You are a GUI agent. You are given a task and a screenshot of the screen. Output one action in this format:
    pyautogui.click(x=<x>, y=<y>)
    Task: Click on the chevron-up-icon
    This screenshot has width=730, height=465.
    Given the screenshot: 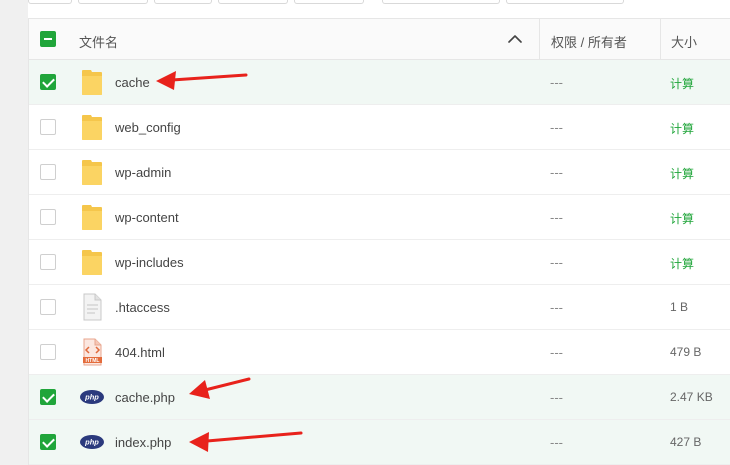 What is the action you would take?
    pyautogui.click(x=515, y=39)
    